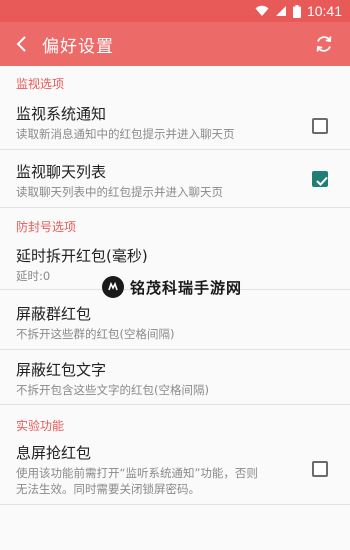 Image resolution: width=350 pixels, height=550 pixels. What do you see at coordinates (113, 287) in the screenshot?
I see `watermark-logo-icon` at bounding box center [113, 287].